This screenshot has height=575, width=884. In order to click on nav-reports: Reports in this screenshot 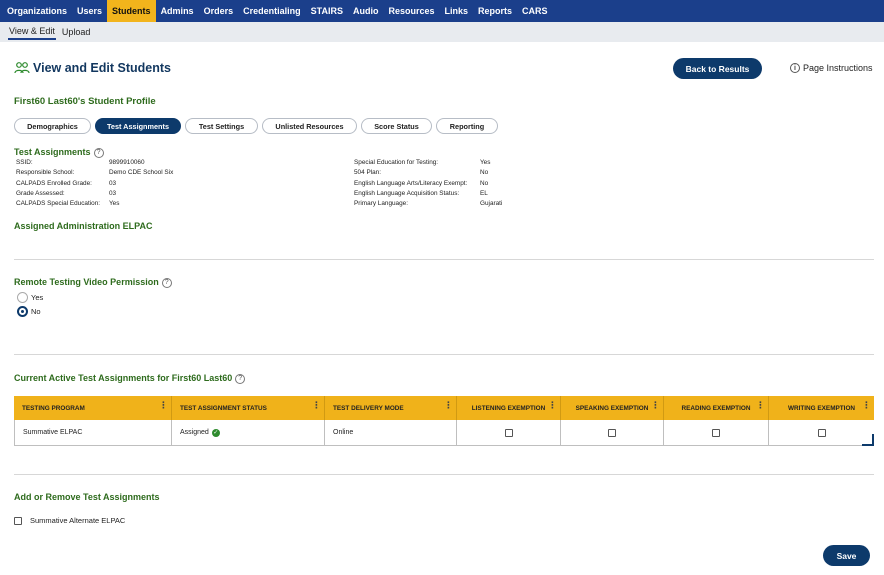, I will do `click(495, 11)`.